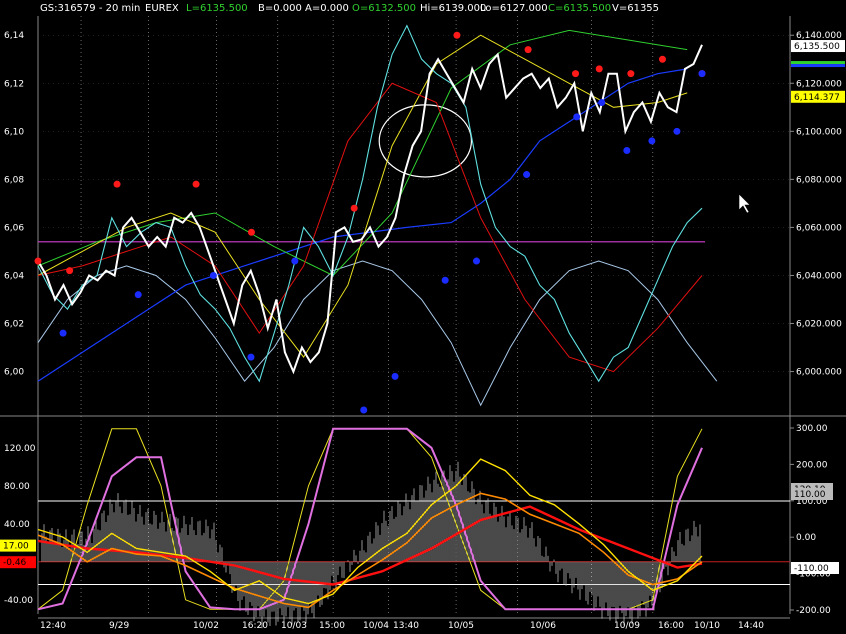 This screenshot has width=846, height=634. Describe the element at coordinates (671, 626) in the screenshot. I see `time-axis-label: 16:00` at that location.